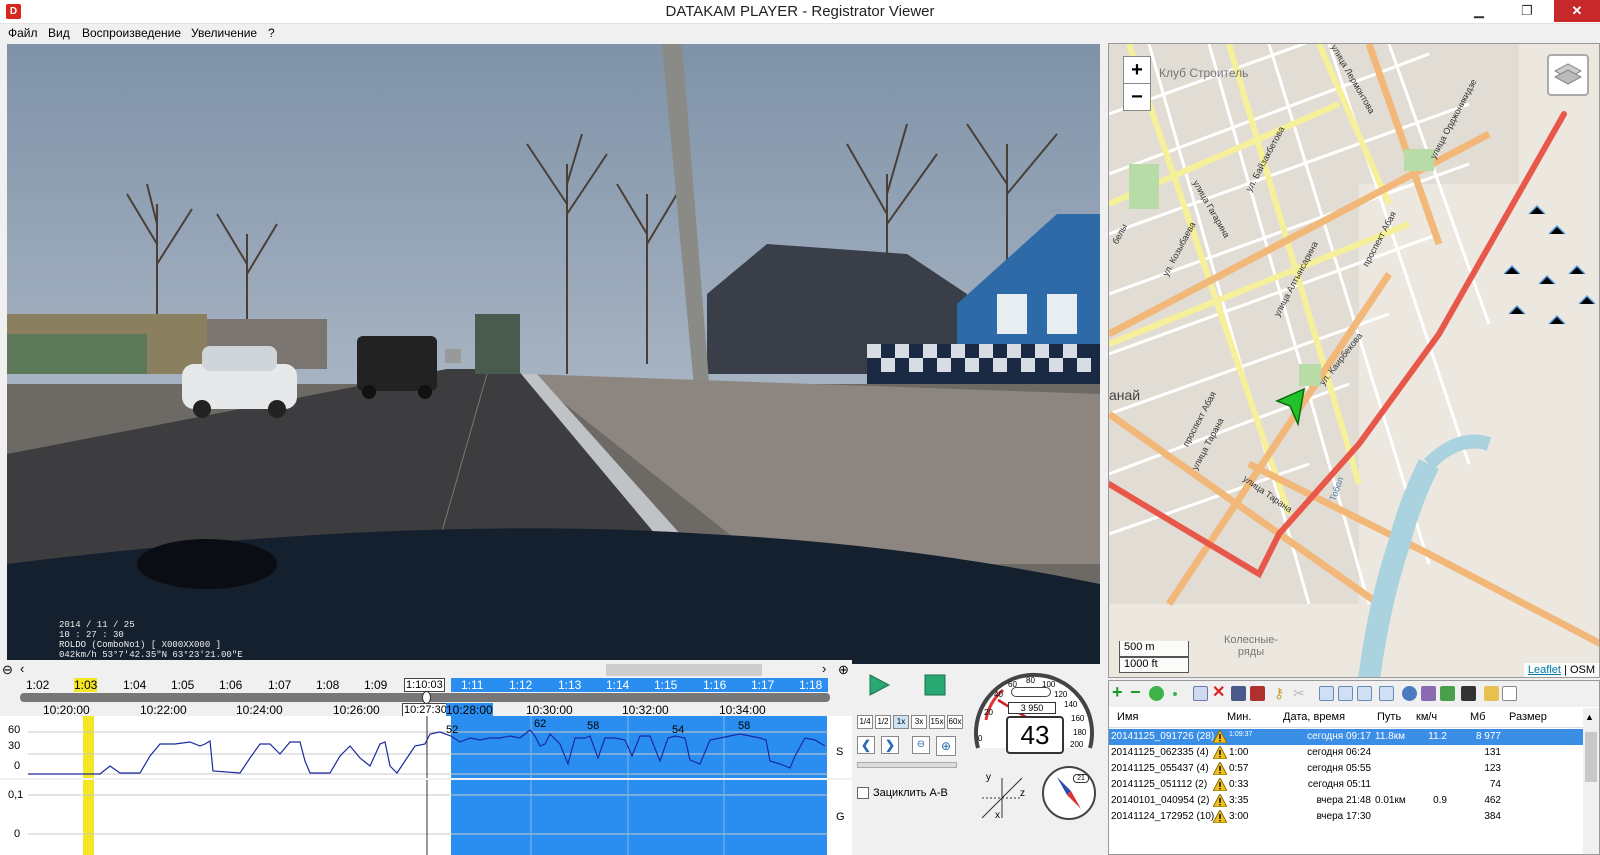 This screenshot has height=855, width=1600. I want to click on col-size-header: Размер, so click(1528, 717).